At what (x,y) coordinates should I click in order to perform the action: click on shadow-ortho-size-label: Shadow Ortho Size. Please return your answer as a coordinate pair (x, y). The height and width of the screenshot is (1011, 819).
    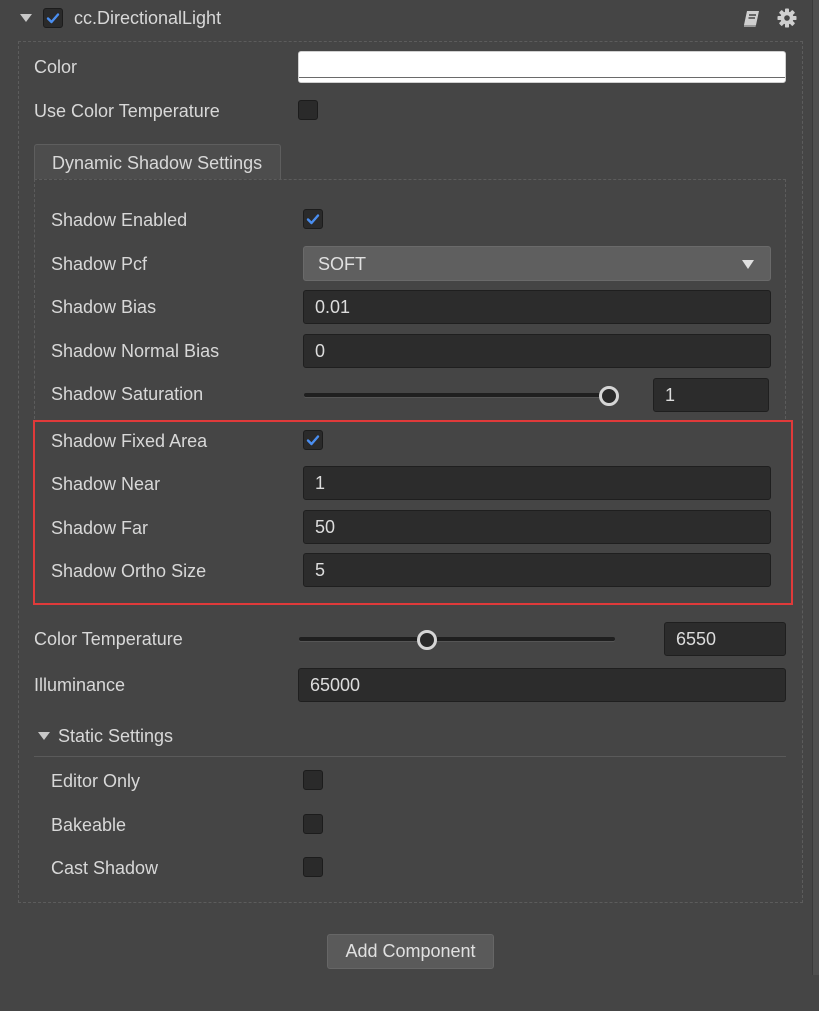
    Looking at the image, I should click on (129, 571).